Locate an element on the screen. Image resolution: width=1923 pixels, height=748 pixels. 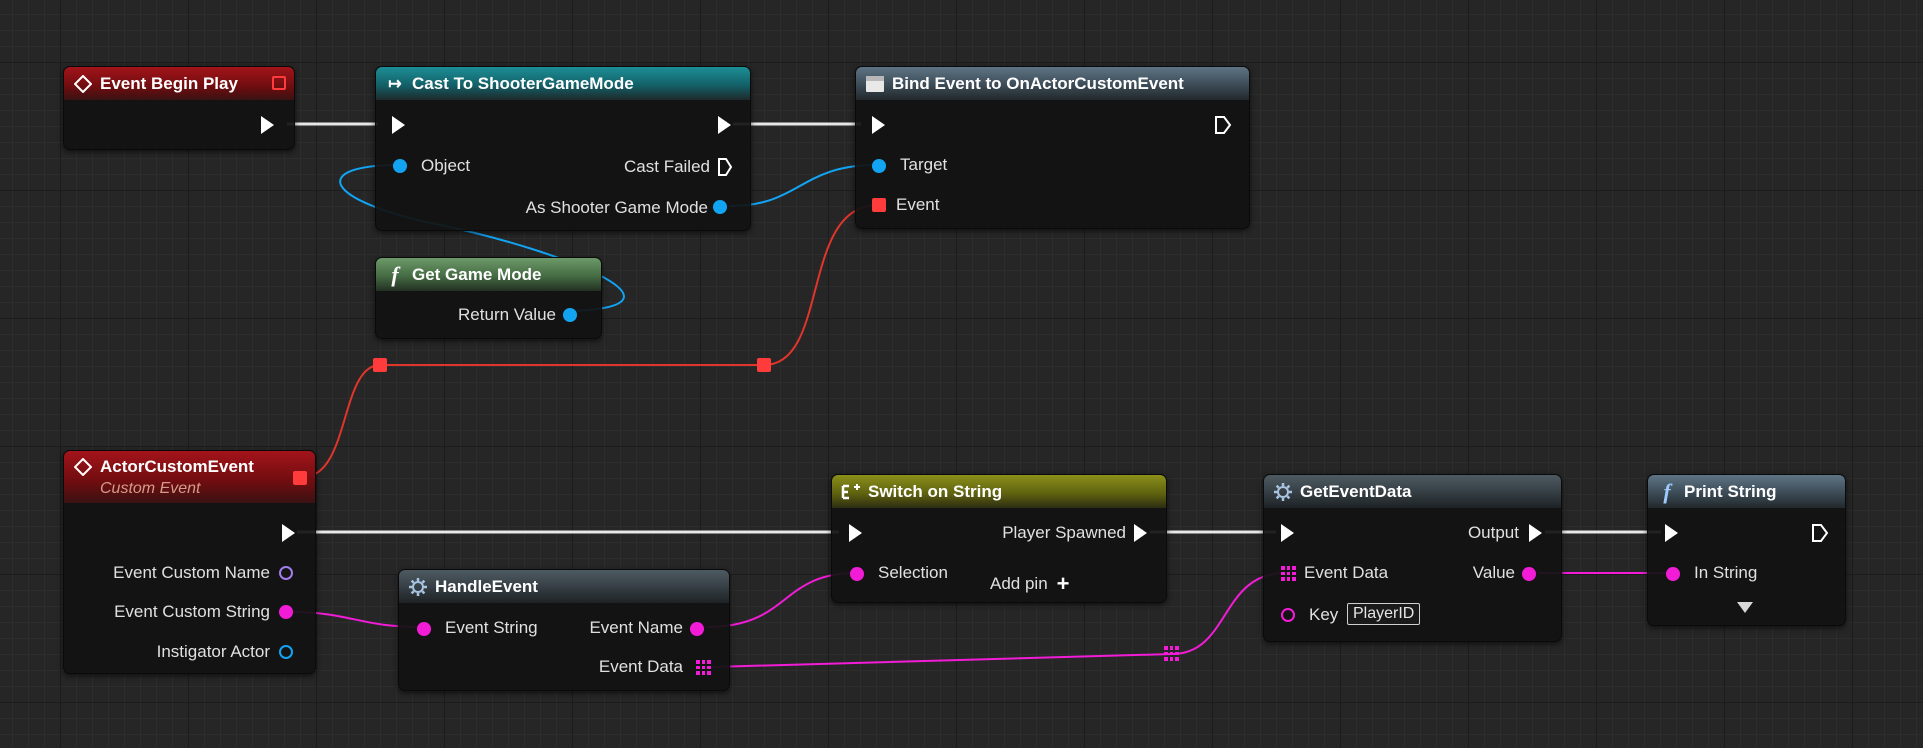
event-delegate-input-pin is located at coordinates (879, 205).